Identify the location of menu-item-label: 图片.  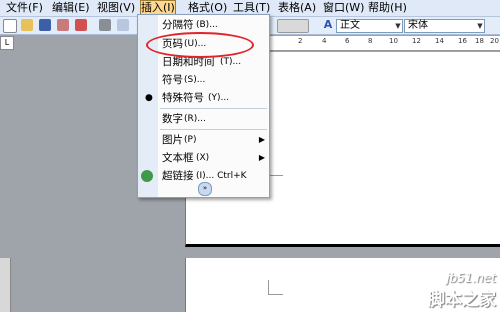
(172, 140).